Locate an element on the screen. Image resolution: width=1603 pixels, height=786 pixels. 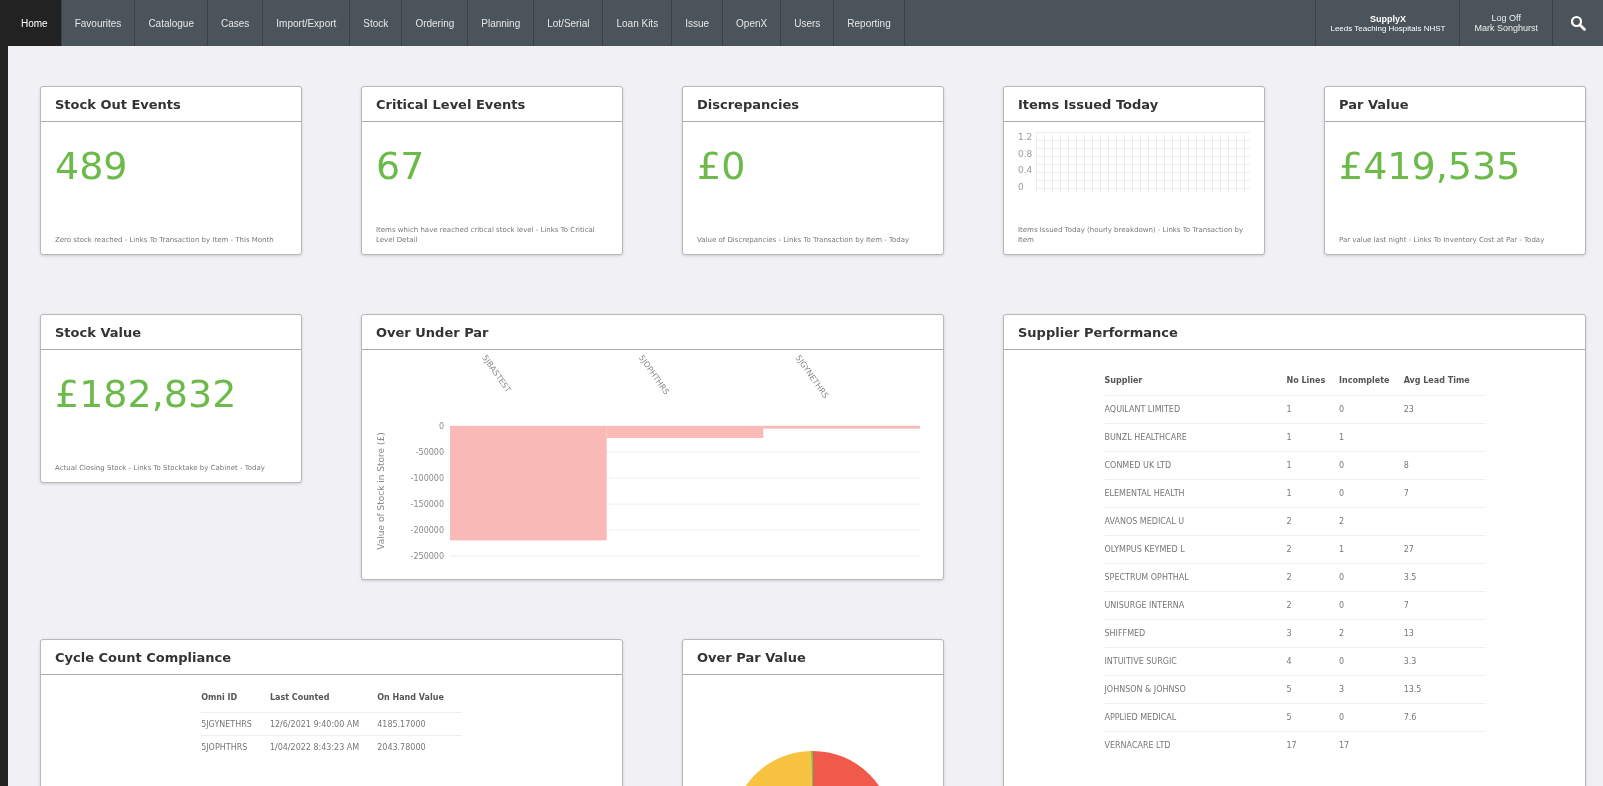
kpi-value: £0 is located at coordinates (722, 166).